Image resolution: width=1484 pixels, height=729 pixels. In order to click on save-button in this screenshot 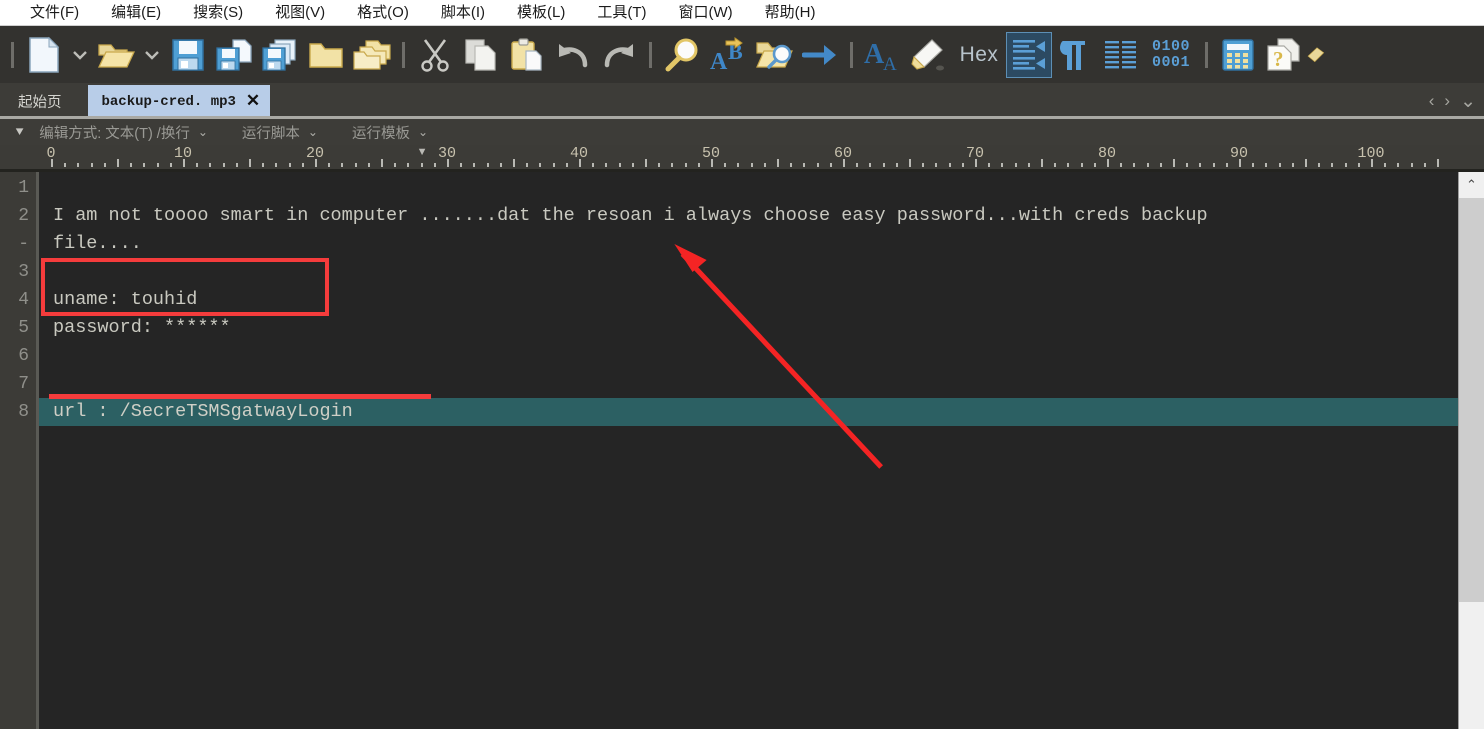, I will do `click(188, 55)`.